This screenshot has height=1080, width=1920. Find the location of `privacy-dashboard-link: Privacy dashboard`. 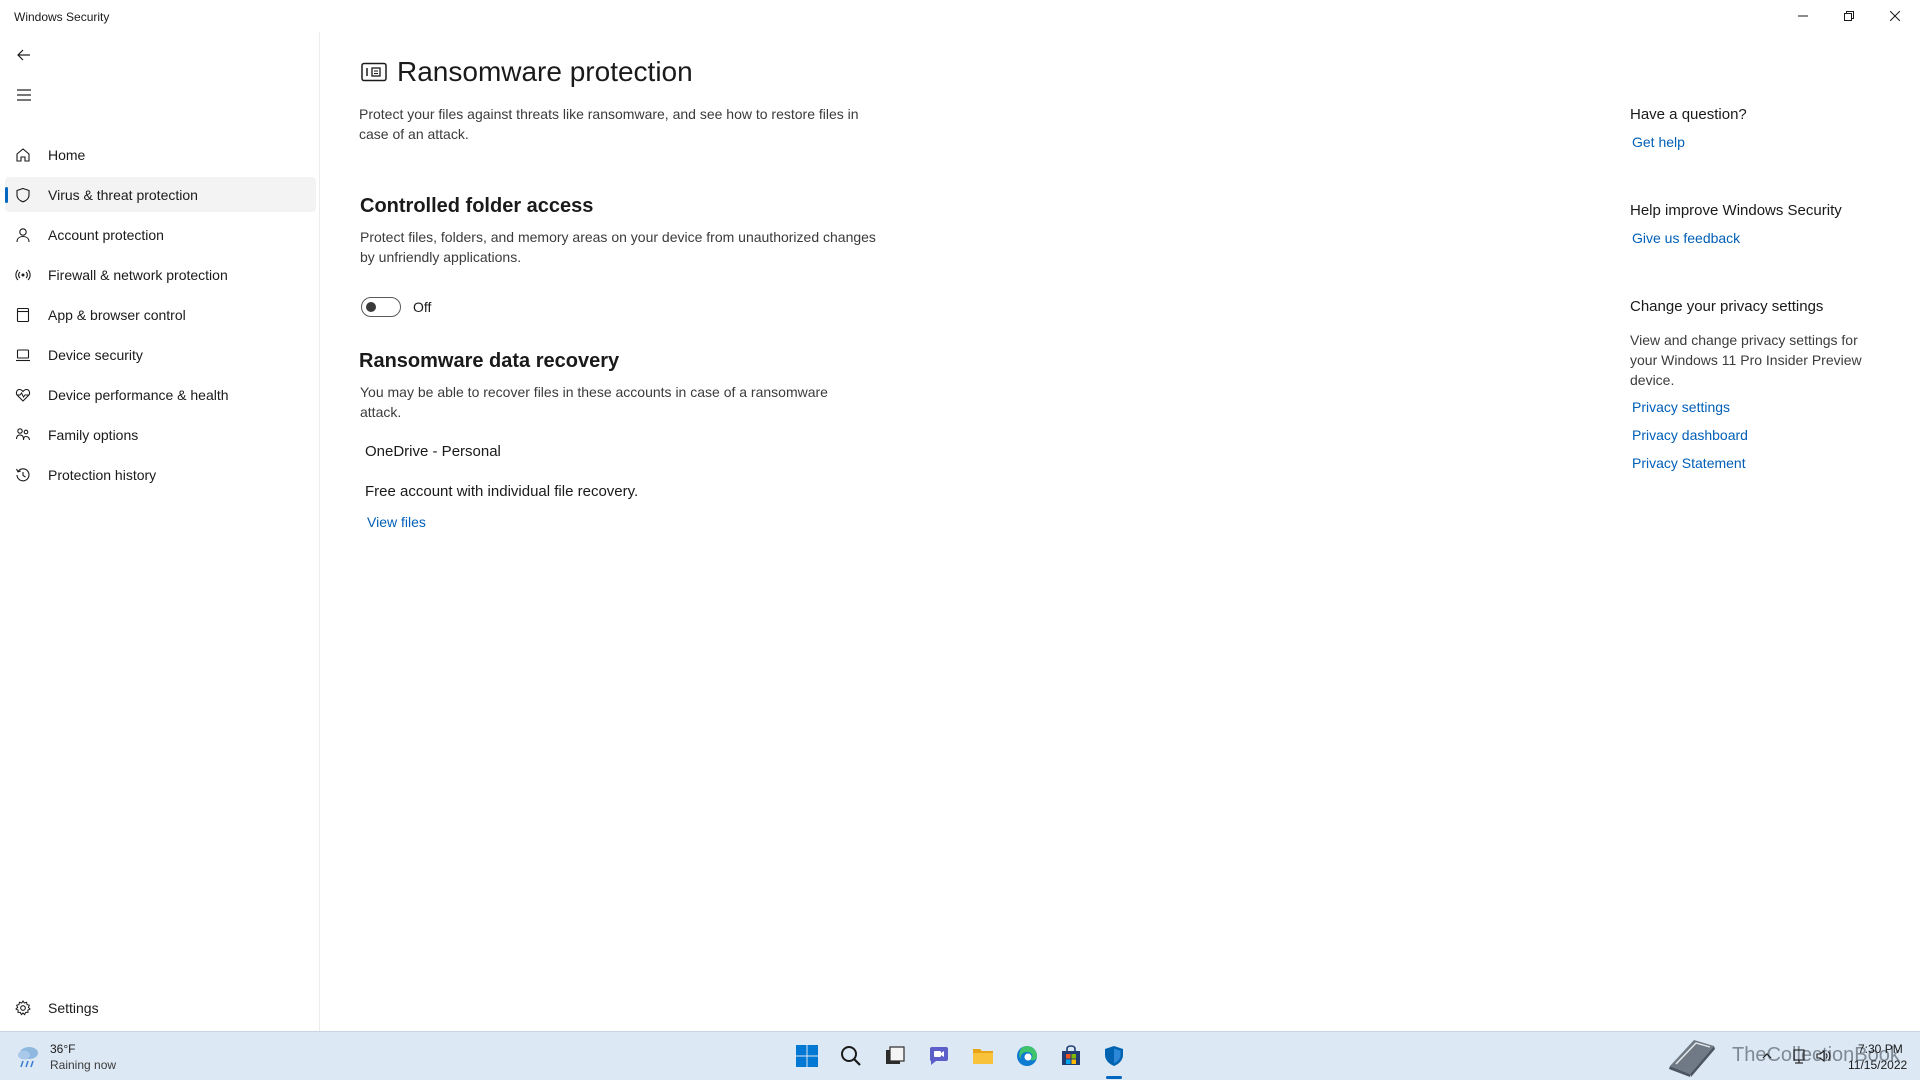

privacy-dashboard-link: Privacy dashboard is located at coordinates (1690, 435).